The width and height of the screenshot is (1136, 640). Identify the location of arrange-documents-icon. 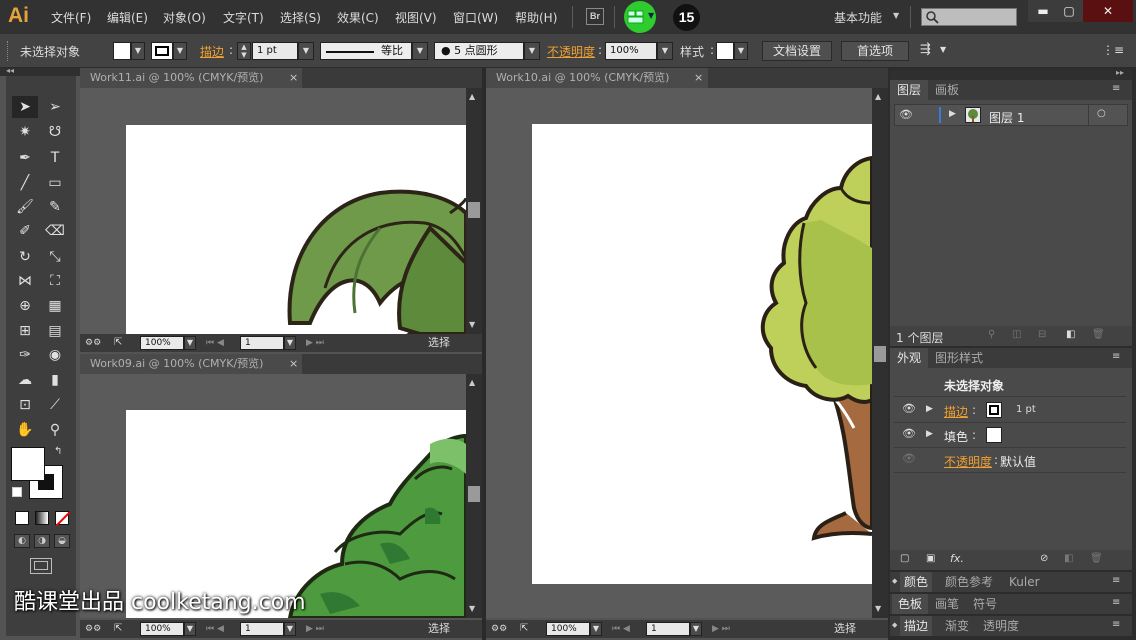
(637, 17).